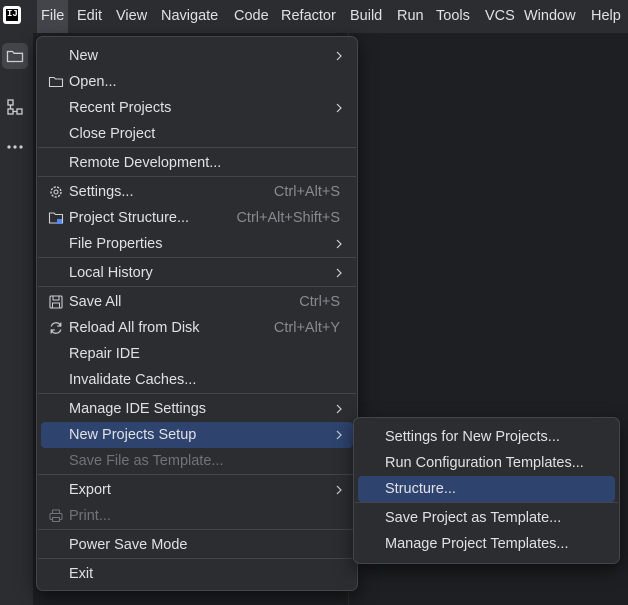 Image resolution: width=628 pixels, height=605 pixels. I want to click on menu-item-exit: Exit, so click(197, 574).